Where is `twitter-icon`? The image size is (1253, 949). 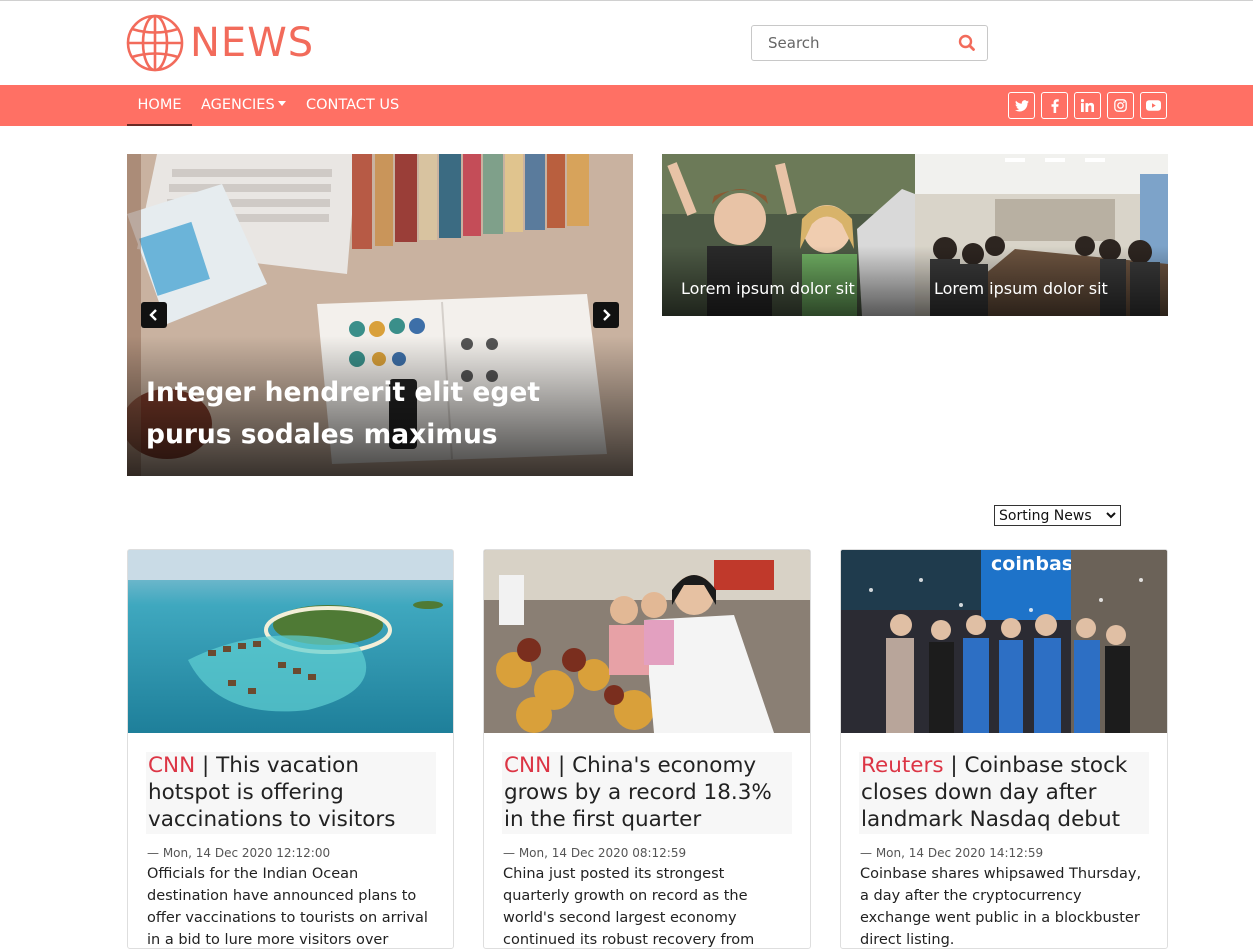
twitter-icon is located at coordinates (1021, 105).